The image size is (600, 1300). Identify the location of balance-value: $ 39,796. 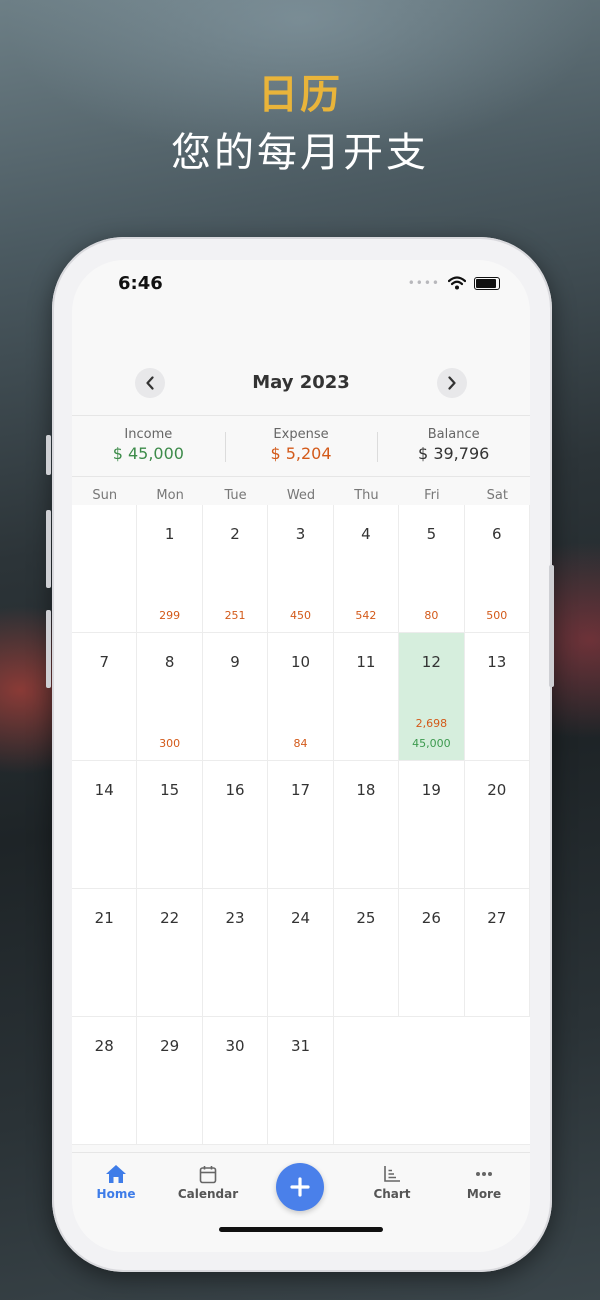
(454, 453).